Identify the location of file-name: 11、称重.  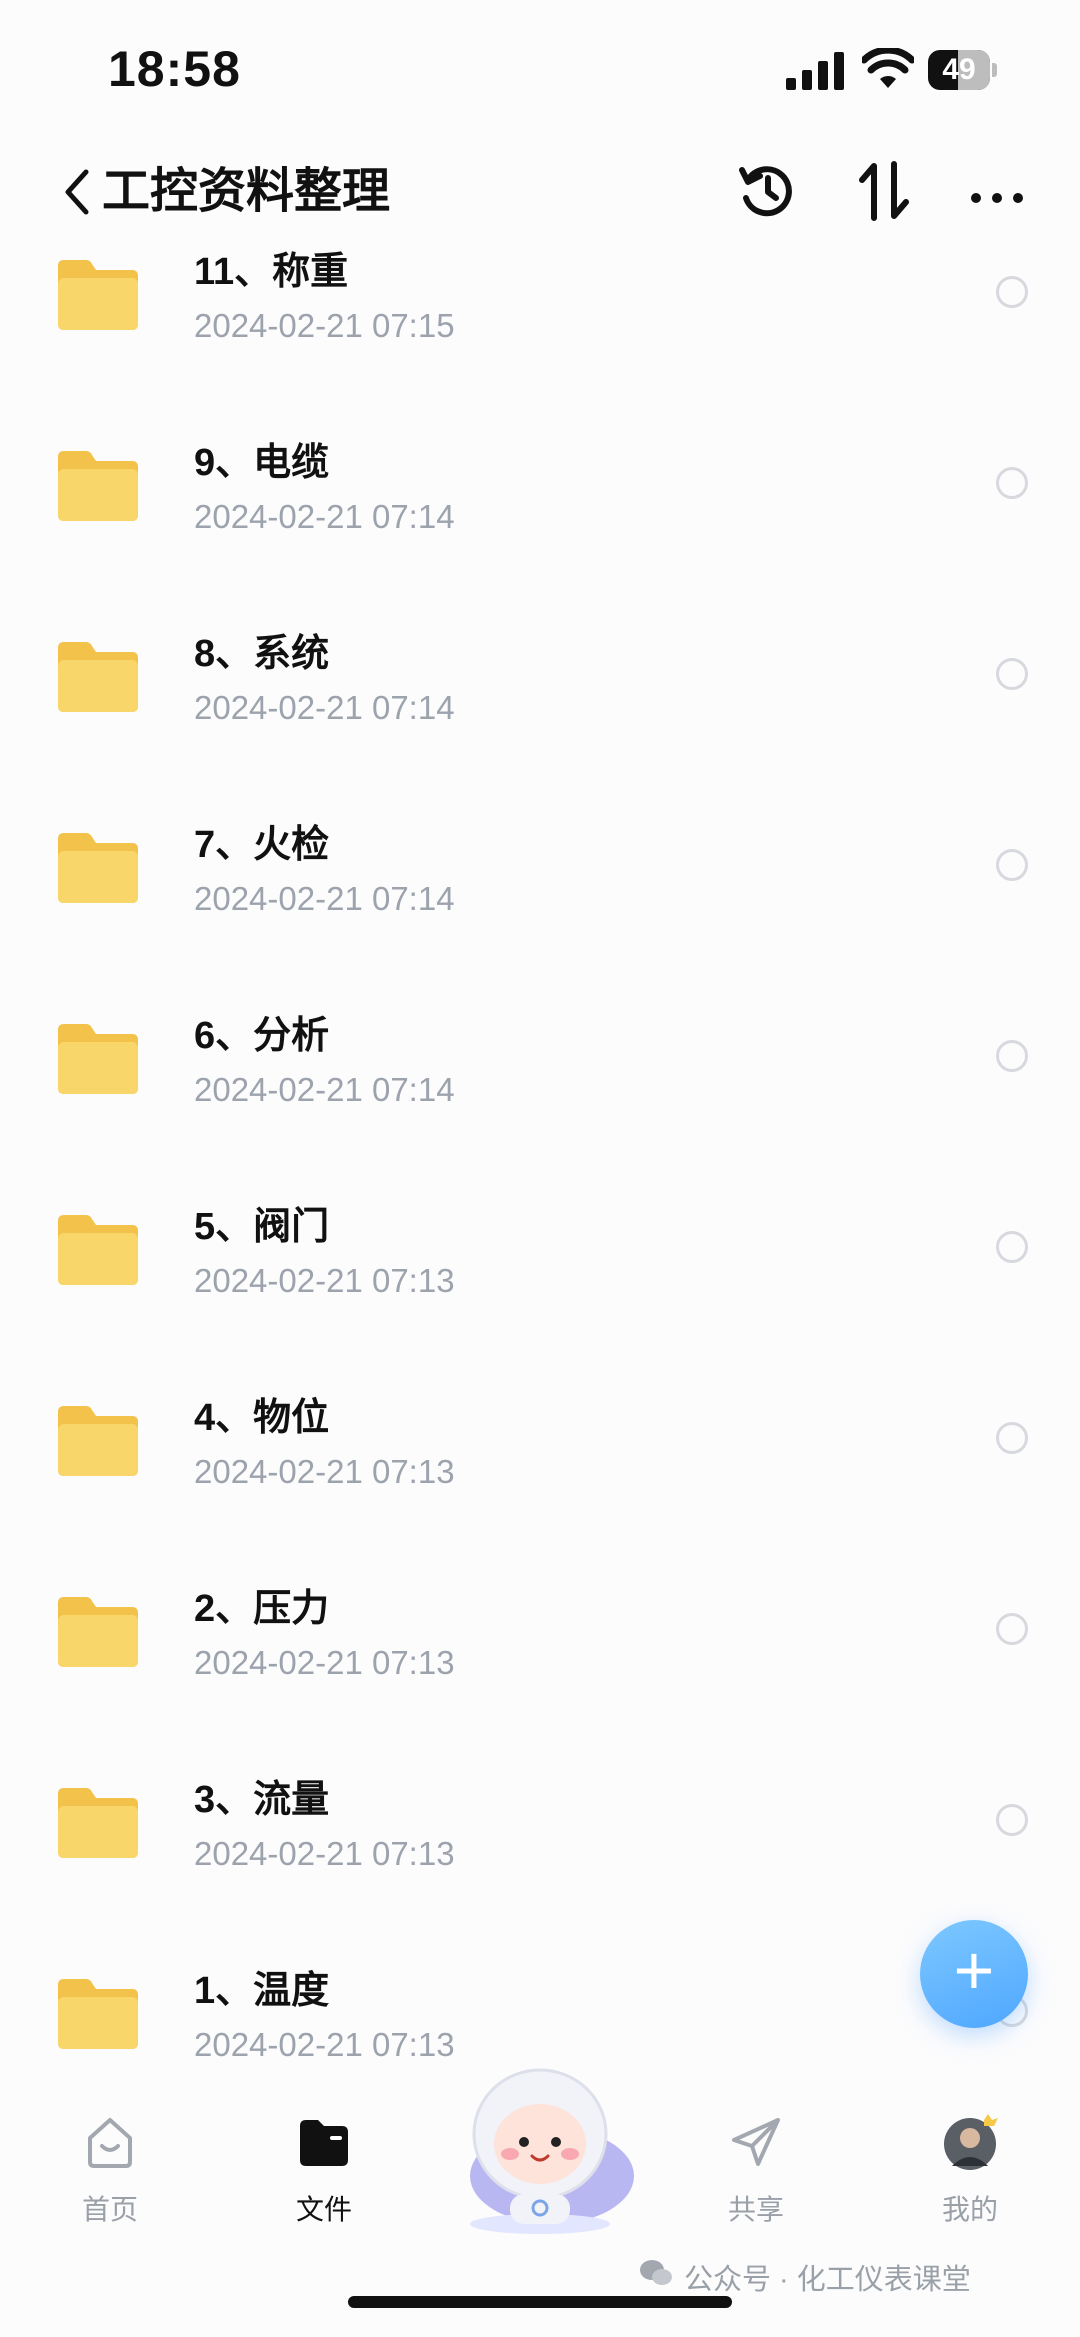
(271, 272).